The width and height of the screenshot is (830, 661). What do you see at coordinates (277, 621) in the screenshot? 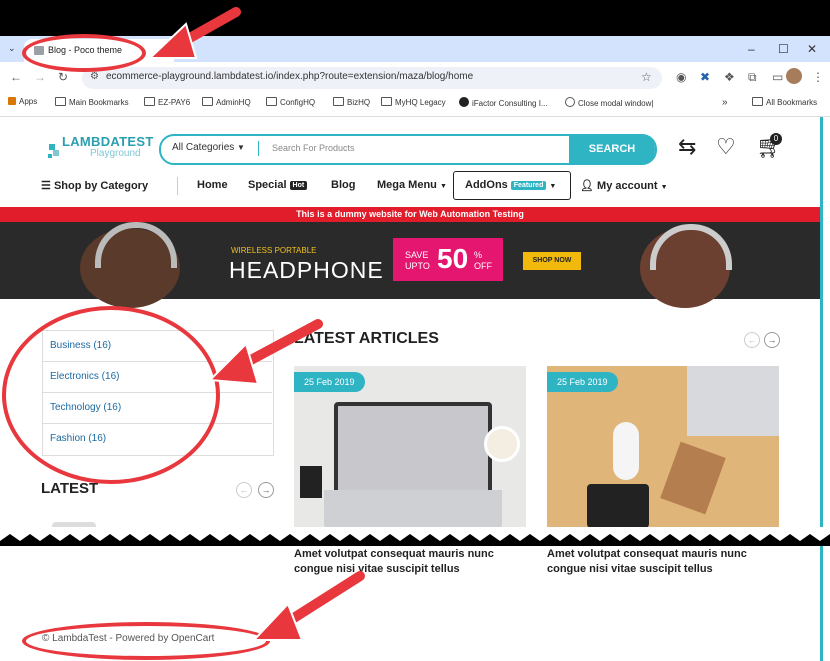
I see `arrow-head-footer` at bounding box center [277, 621].